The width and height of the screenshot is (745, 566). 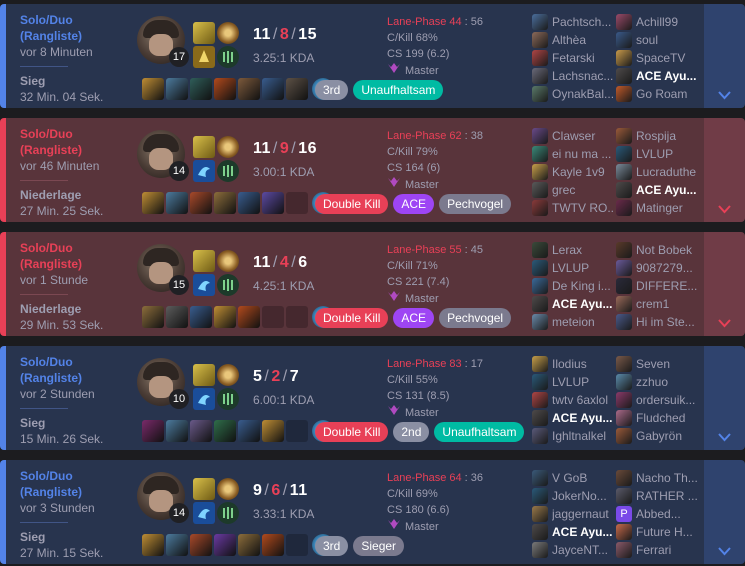 What do you see at coordinates (573, 136) in the screenshot?
I see `player-entry: Clawser` at bounding box center [573, 136].